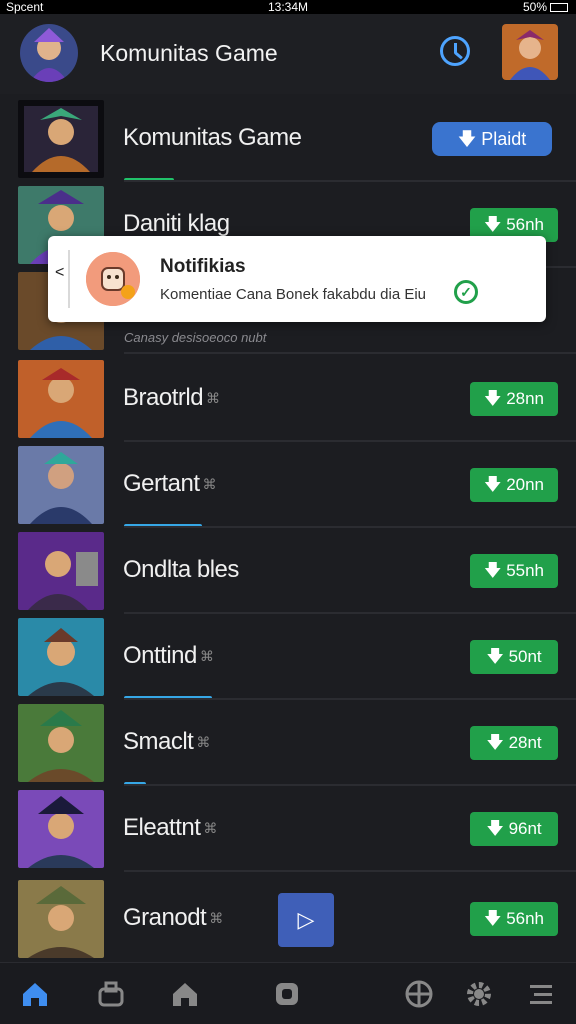  Describe the element at coordinates (534, 7) in the screenshot. I see `battery-percent: 50%` at that location.